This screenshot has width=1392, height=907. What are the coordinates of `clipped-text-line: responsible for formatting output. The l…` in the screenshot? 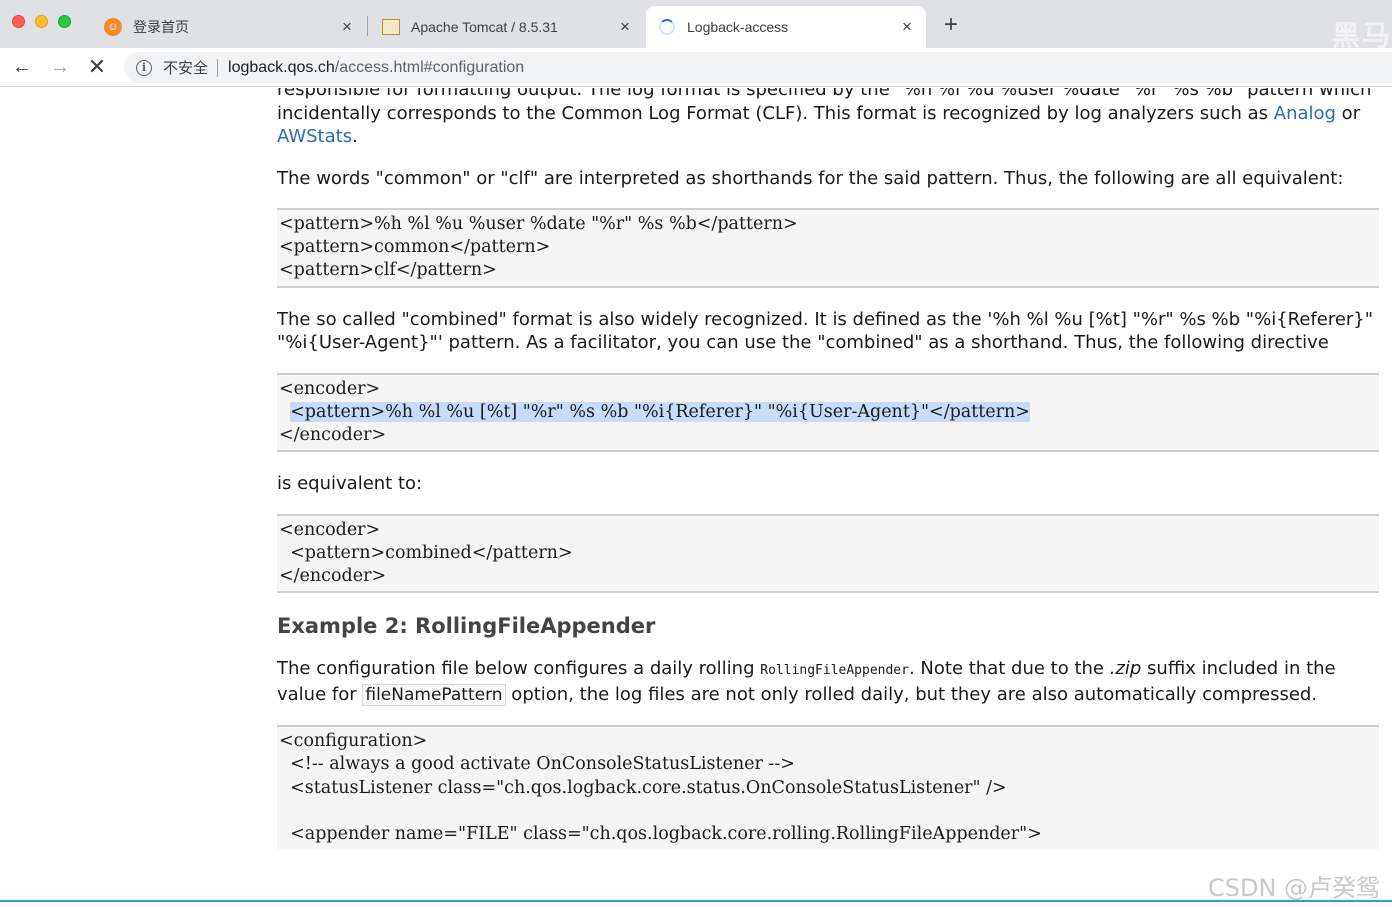 It's located at (795, 94).